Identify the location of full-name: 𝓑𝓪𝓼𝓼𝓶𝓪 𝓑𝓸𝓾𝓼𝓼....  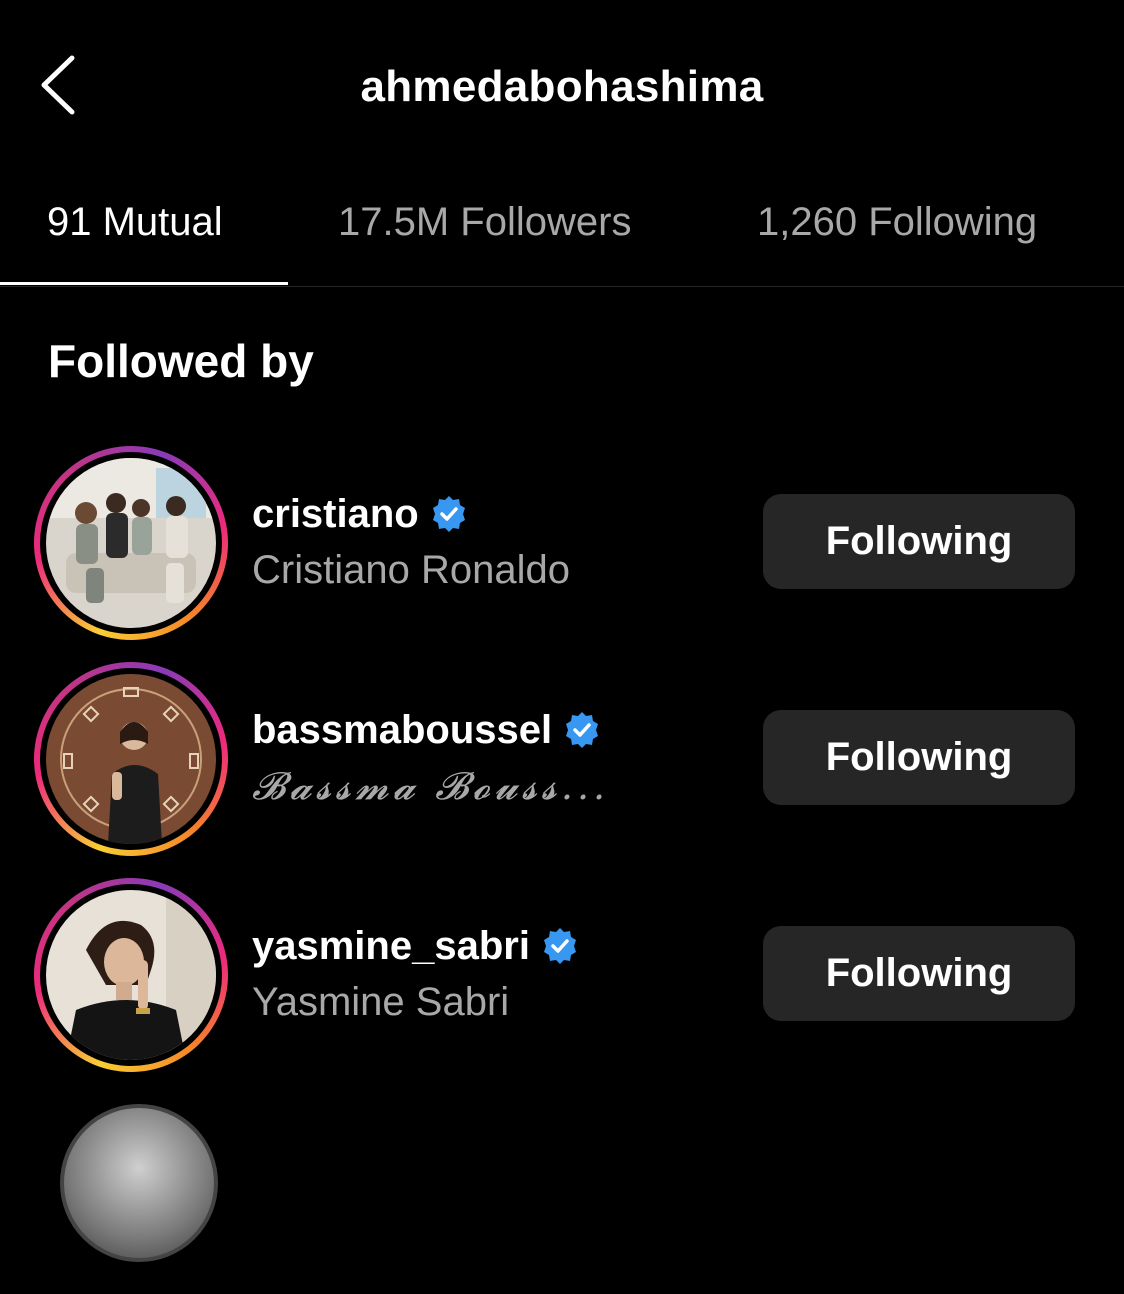
(431, 786).